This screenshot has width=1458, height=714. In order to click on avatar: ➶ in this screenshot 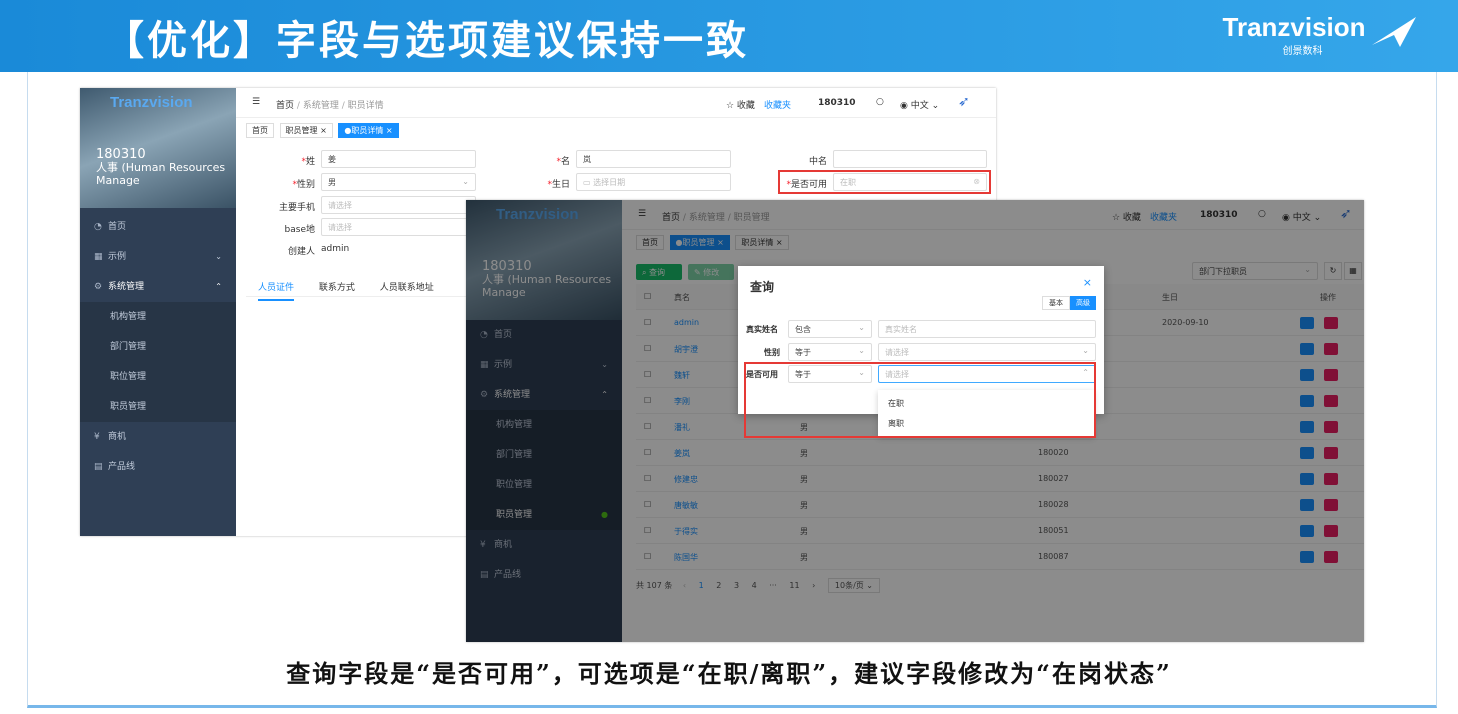, I will do `click(964, 102)`.